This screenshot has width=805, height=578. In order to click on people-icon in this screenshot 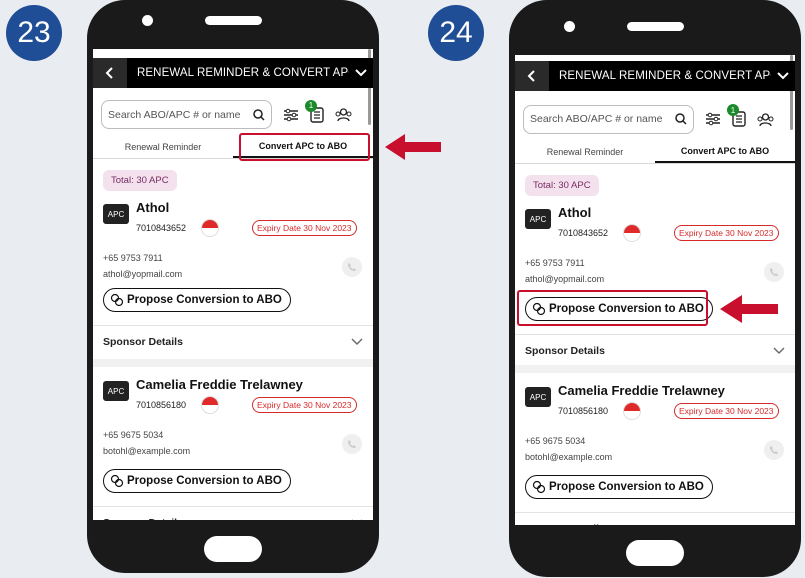, I will do `click(343, 115)`.